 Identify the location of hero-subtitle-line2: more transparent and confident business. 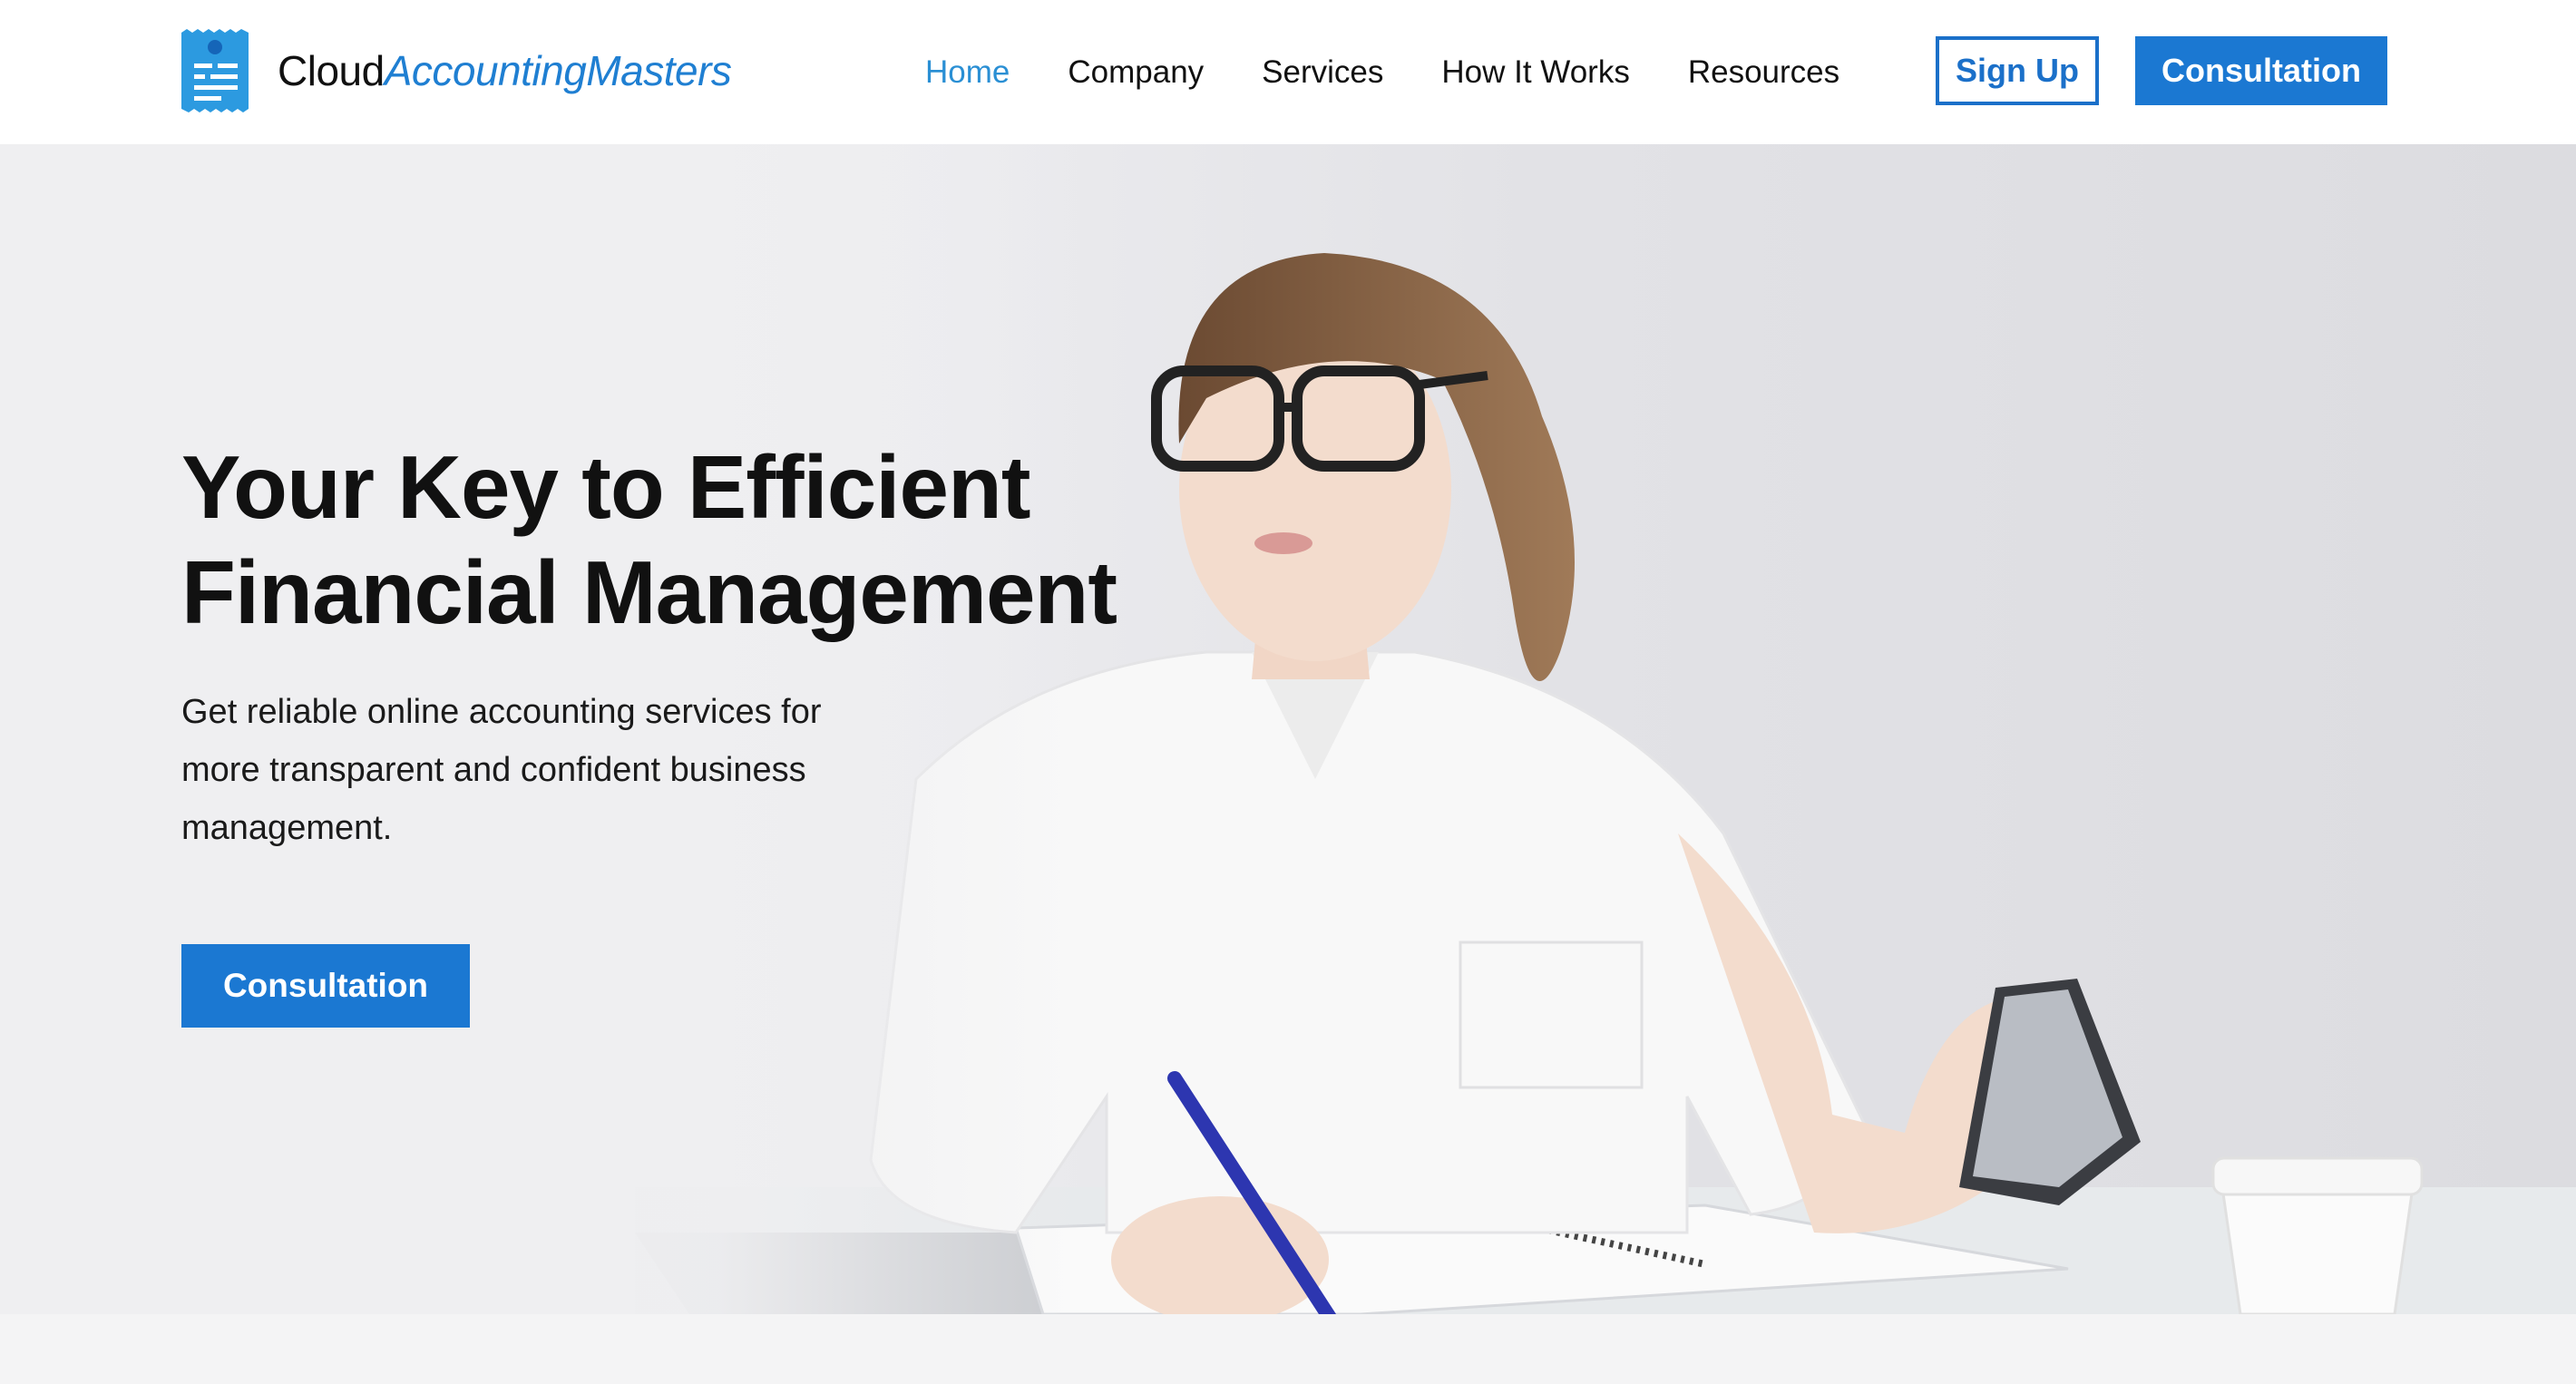
(493, 770).